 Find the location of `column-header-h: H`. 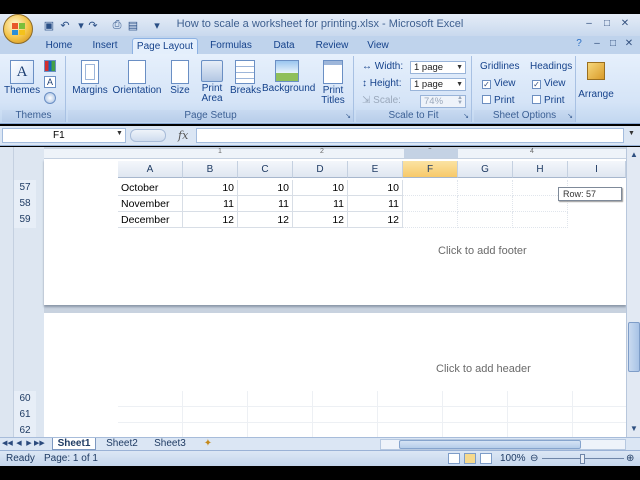

column-header-h: H is located at coordinates (540, 169).